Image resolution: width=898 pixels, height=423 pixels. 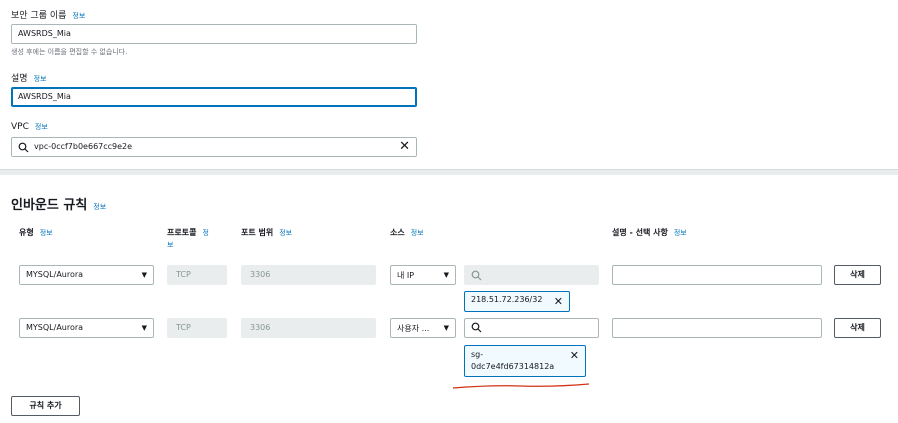 What do you see at coordinates (19, 79) in the screenshot?
I see `description-label-text: 설명` at bounding box center [19, 79].